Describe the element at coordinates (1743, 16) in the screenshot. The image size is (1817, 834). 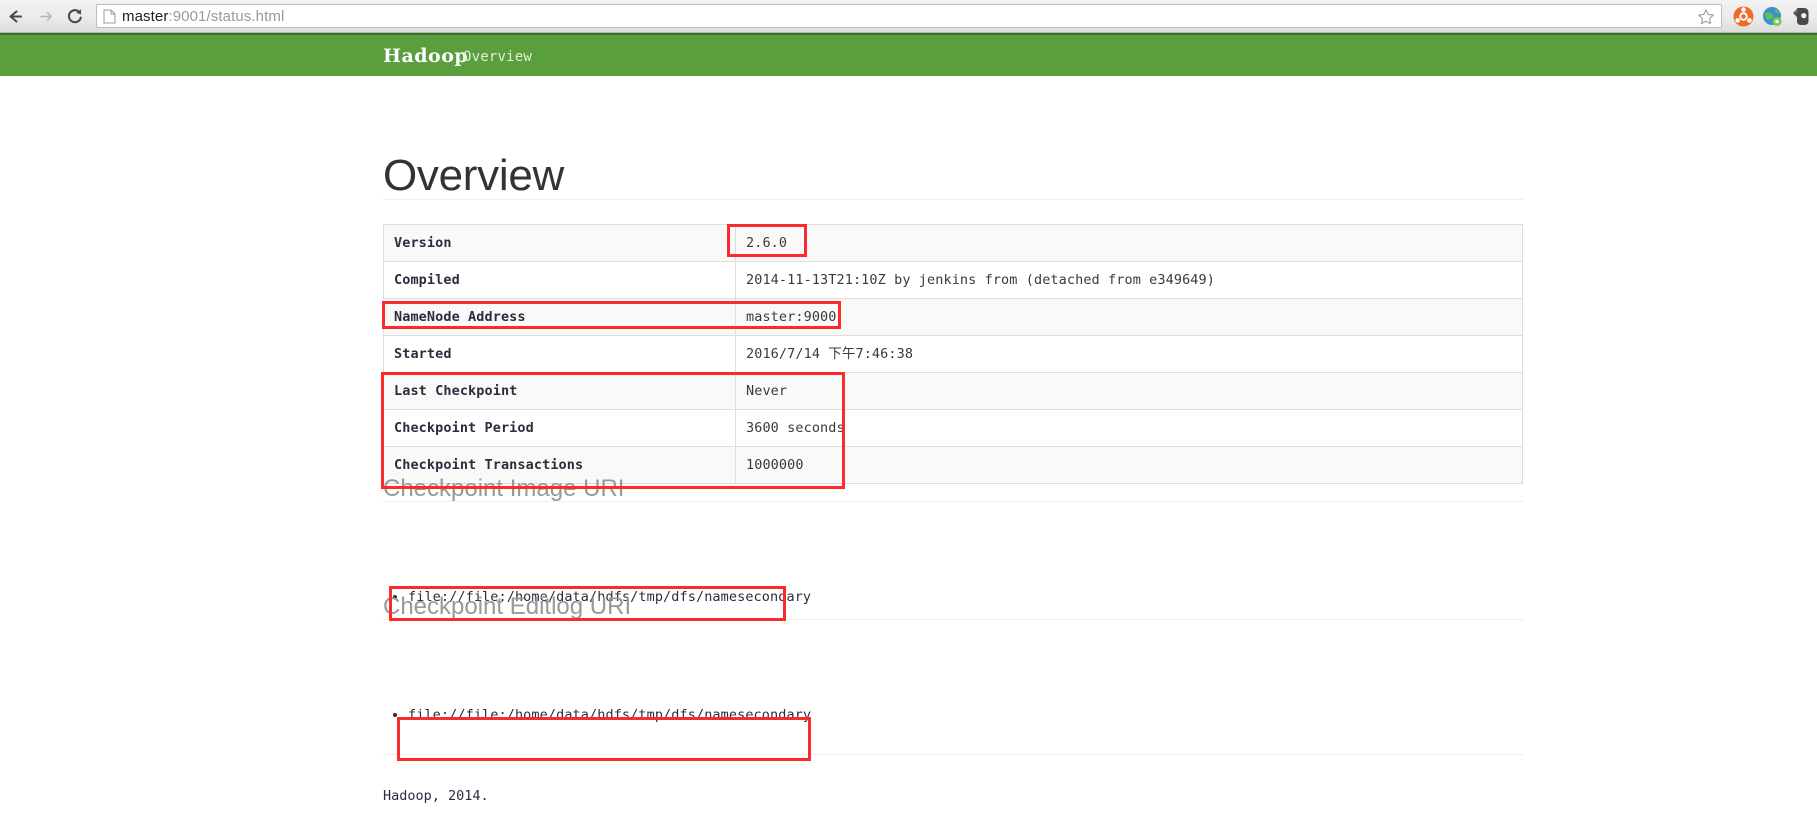
I see `ubuntu-extension-icon` at that location.